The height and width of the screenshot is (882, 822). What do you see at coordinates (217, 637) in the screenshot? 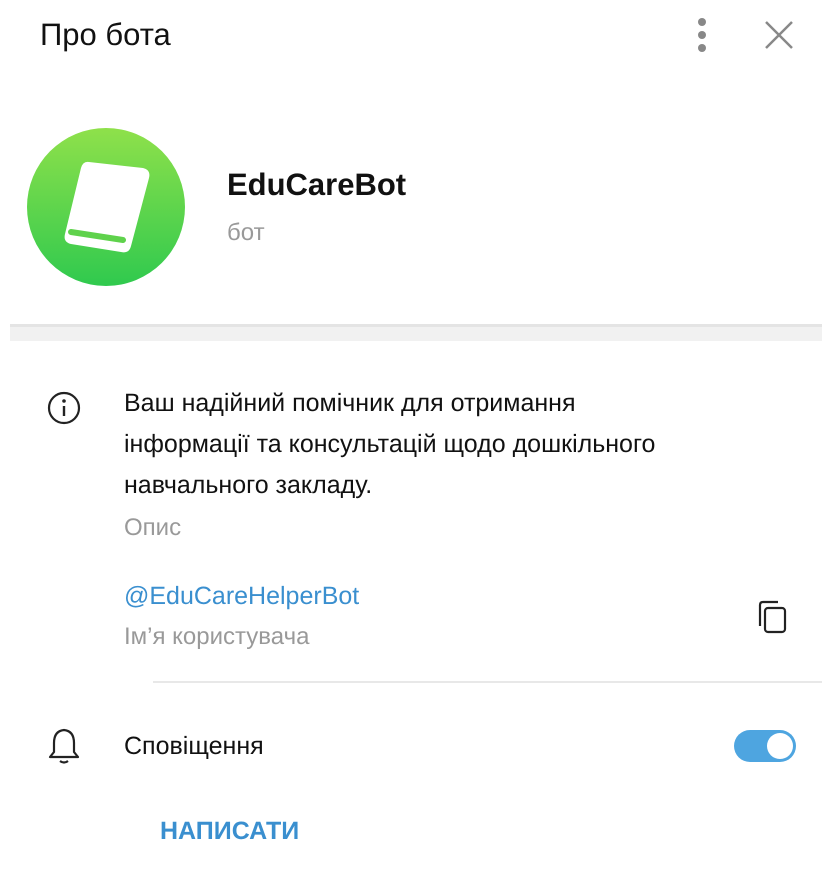
I see `username-label: Ім’я користувача` at bounding box center [217, 637].